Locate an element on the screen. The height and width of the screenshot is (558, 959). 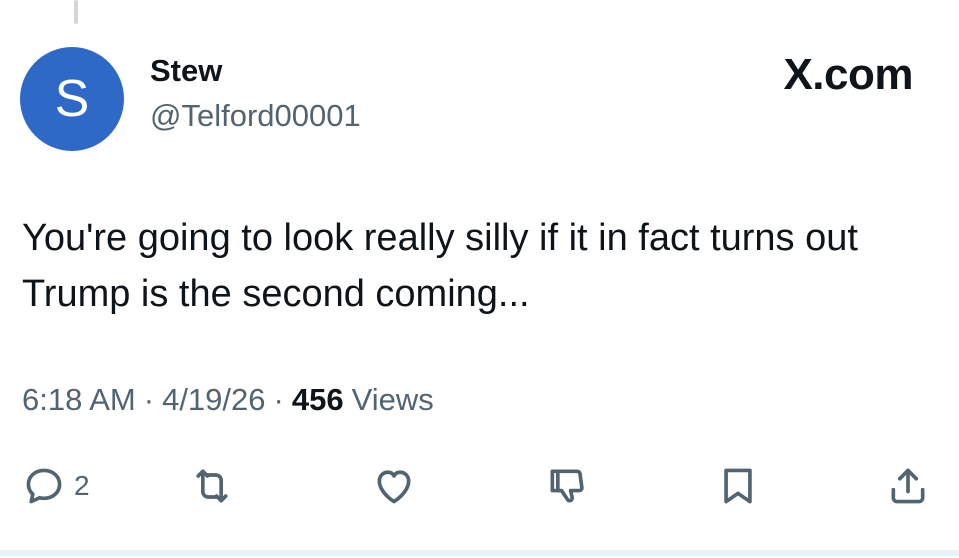
action-bar: 2 is located at coordinates (479, 487).